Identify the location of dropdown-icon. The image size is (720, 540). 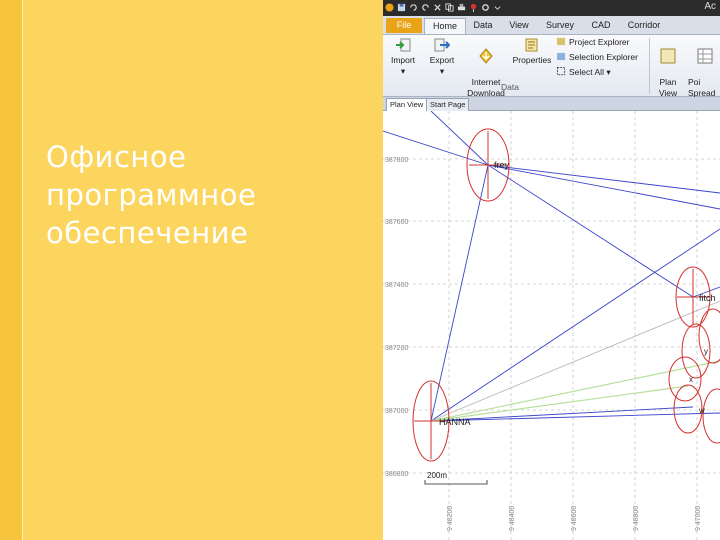
(497, 7).